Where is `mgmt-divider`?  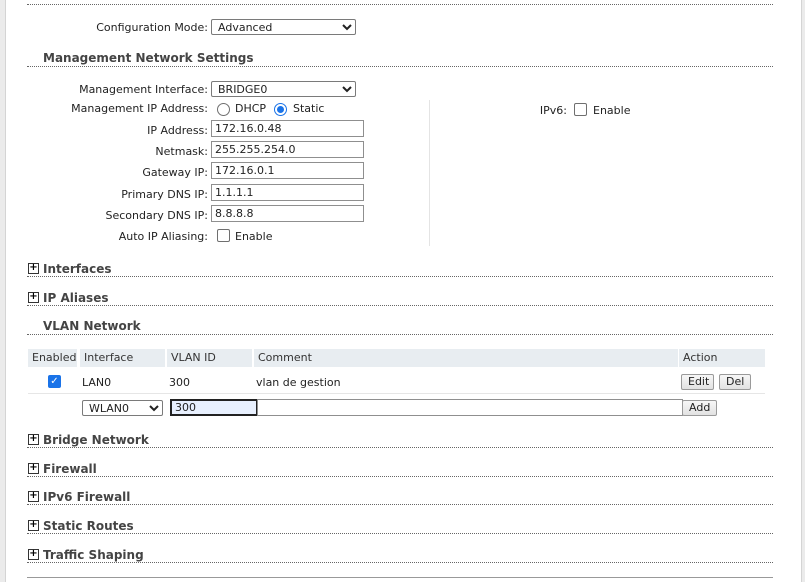
mgmt-divider is located at coordinates (400, 66).